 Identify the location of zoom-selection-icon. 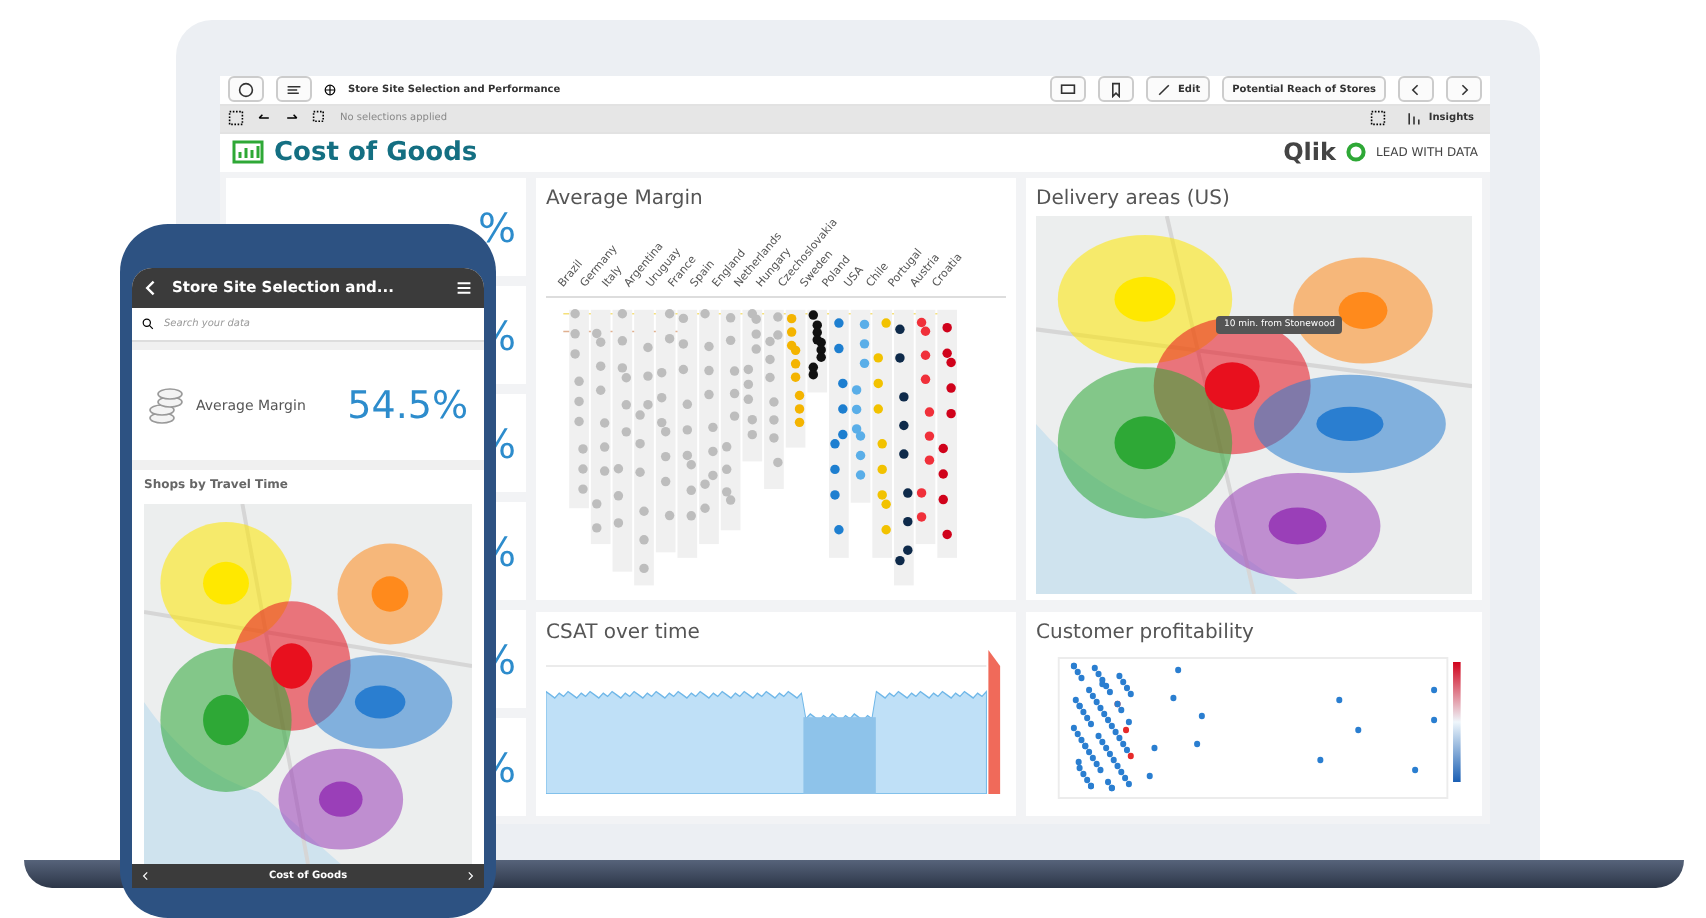
(236, 118).